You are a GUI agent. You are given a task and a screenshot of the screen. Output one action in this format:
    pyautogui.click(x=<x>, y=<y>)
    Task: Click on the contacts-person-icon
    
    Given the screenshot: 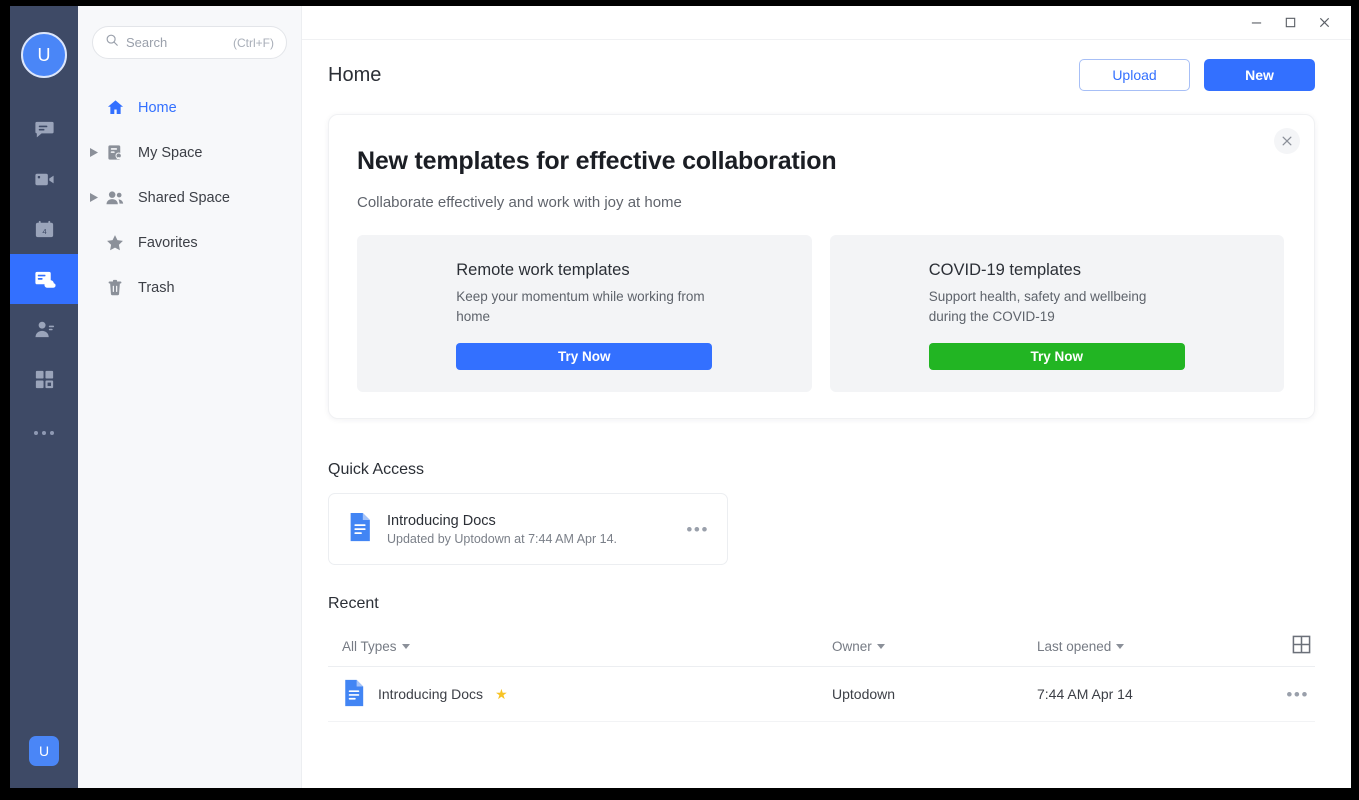 What is the action you would take?
    pyautogui.click(x=44, y=329)
    